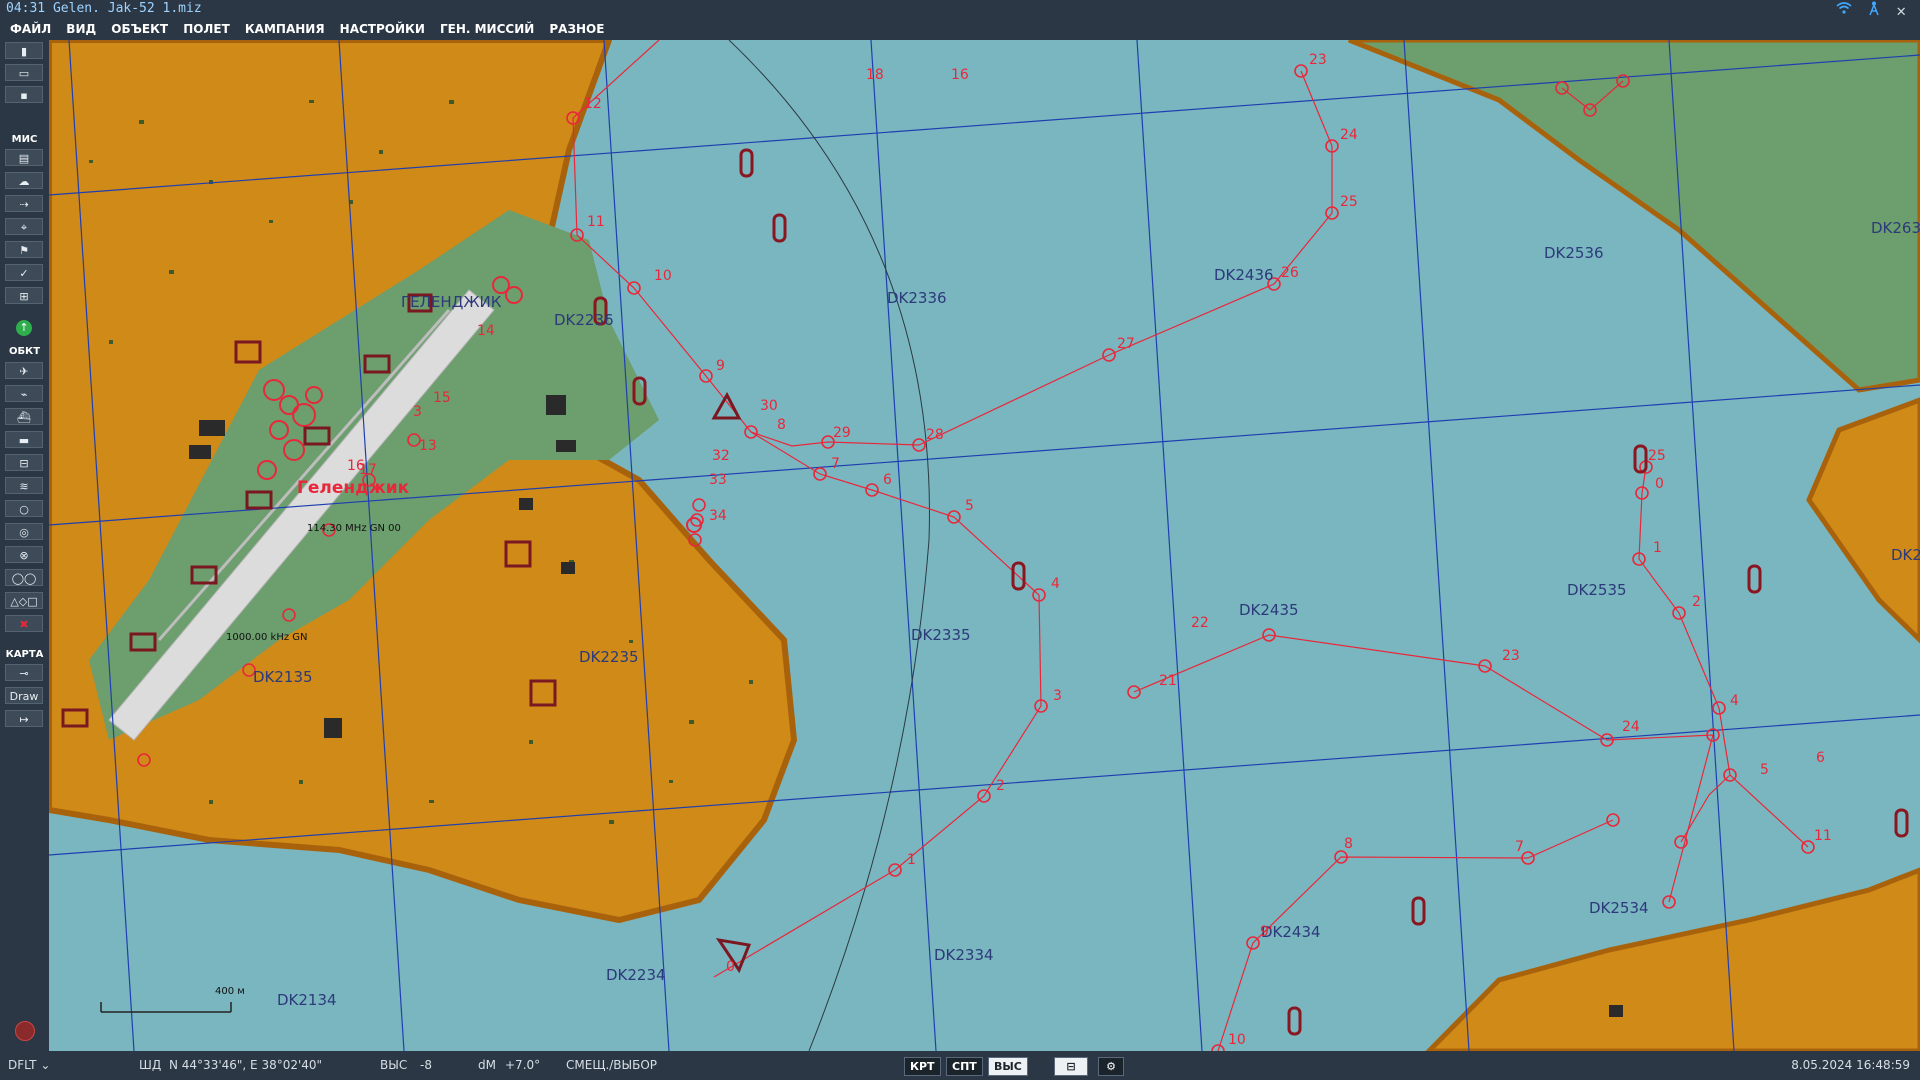 The height and width of the screenshot is (1080, 1920). Describe the element at coordinates (842, 433) in the screenshot. I see `waypoint-label: 29` at that location.